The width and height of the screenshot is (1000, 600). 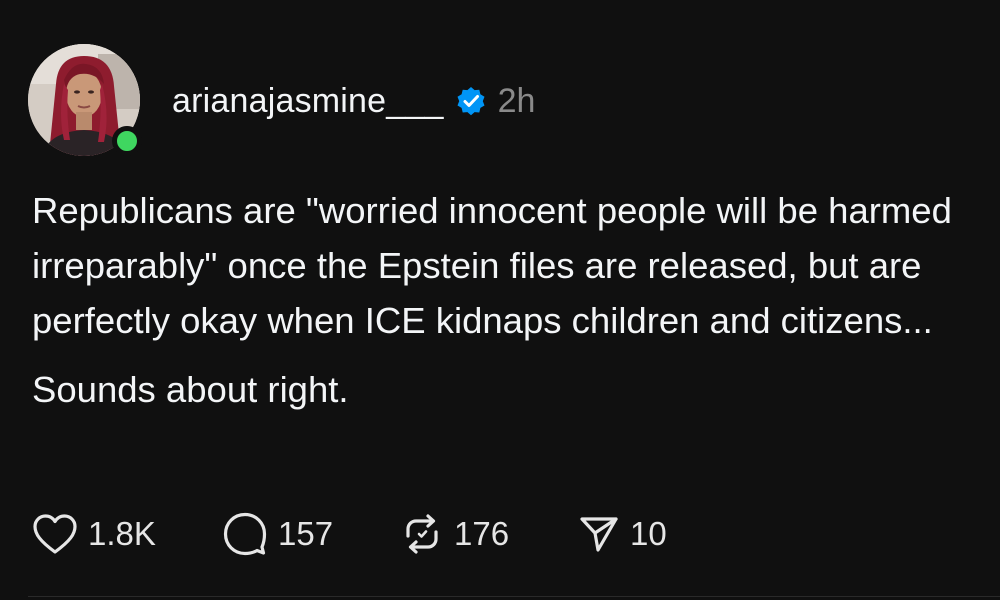 I want to click on action-bar: 1.8K 157 176 10, so click(x=365, y=534).